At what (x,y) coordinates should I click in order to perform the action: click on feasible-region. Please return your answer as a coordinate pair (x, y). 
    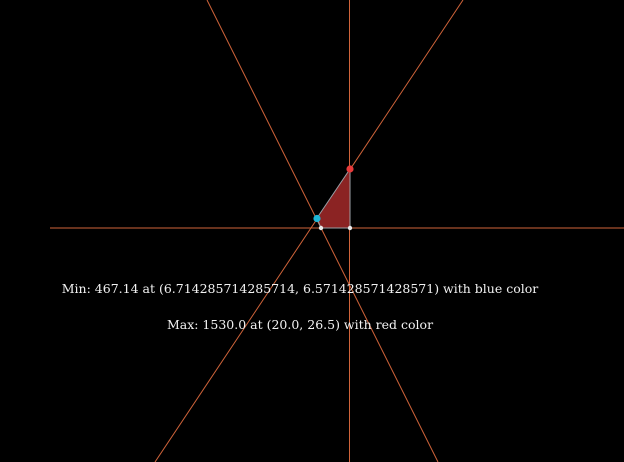
    Looking at the image, I should click on (333, 198).